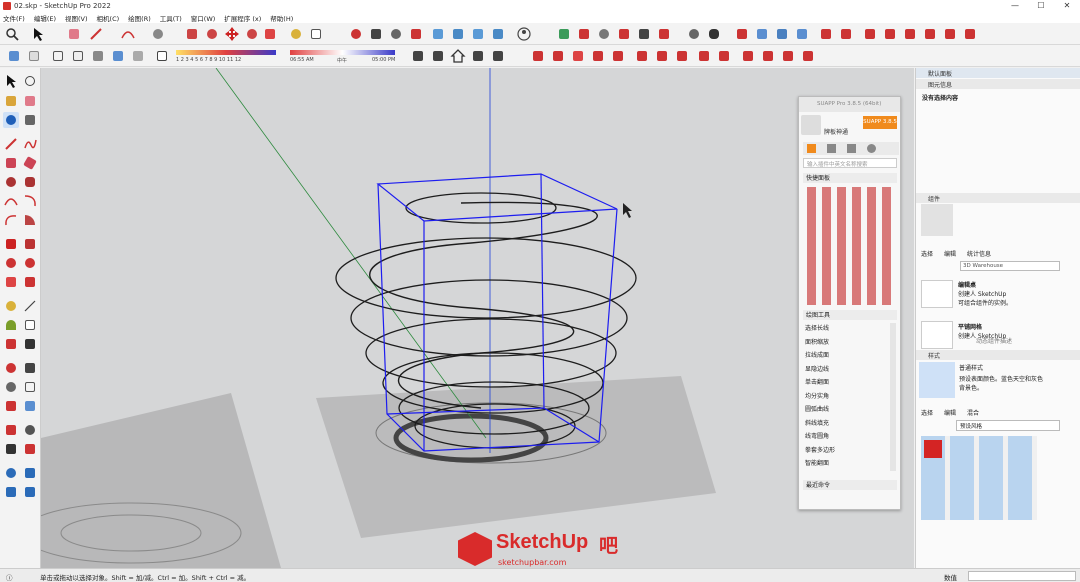 Image resolution: width=1080 pixels, height=582 pixels. Describe the element at coordinates (642, 56) in the screenshot. I see `suapp-6-icon` at that location.